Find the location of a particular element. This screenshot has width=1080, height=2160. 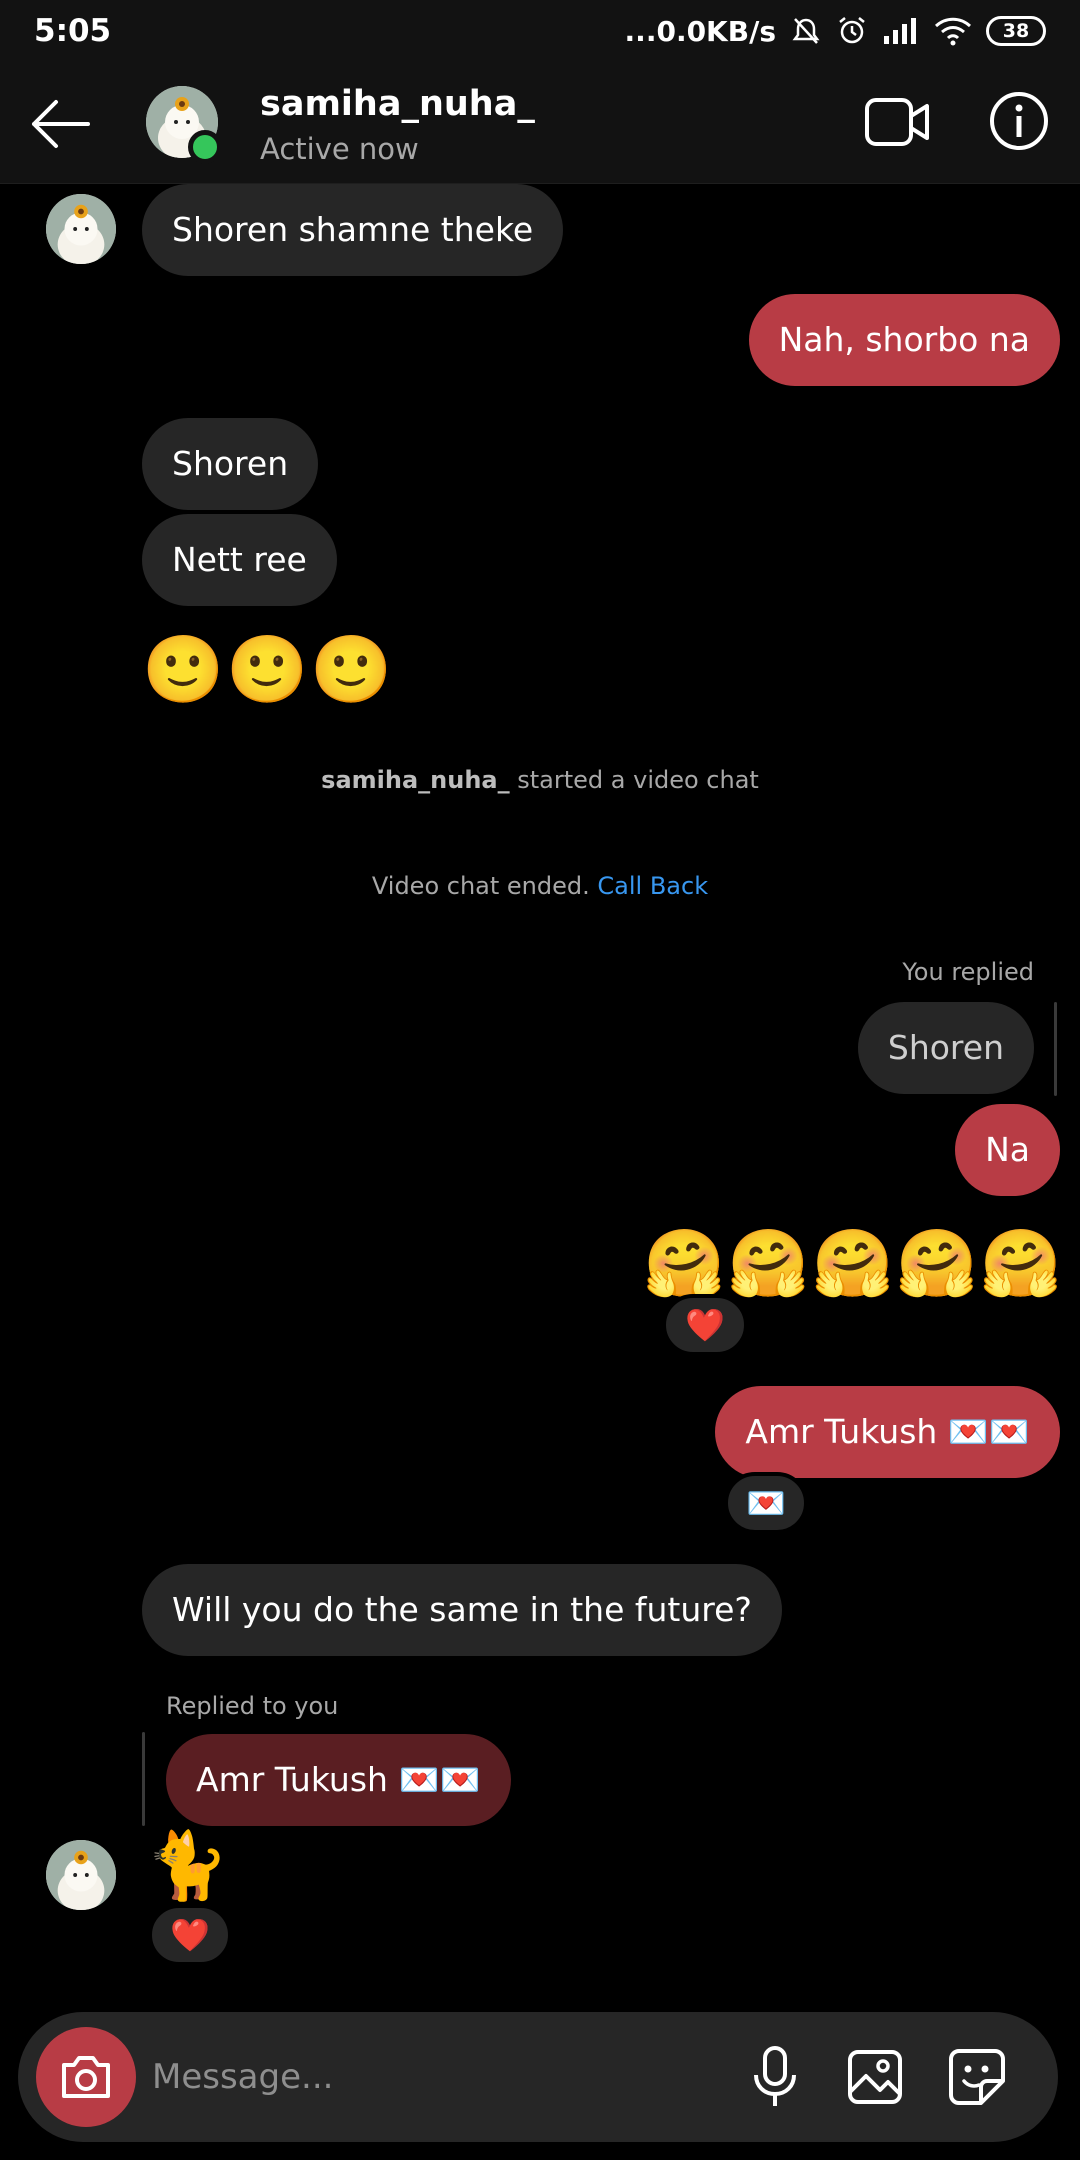

quoted-message: Shoren is located at coordinates (945, 1048).